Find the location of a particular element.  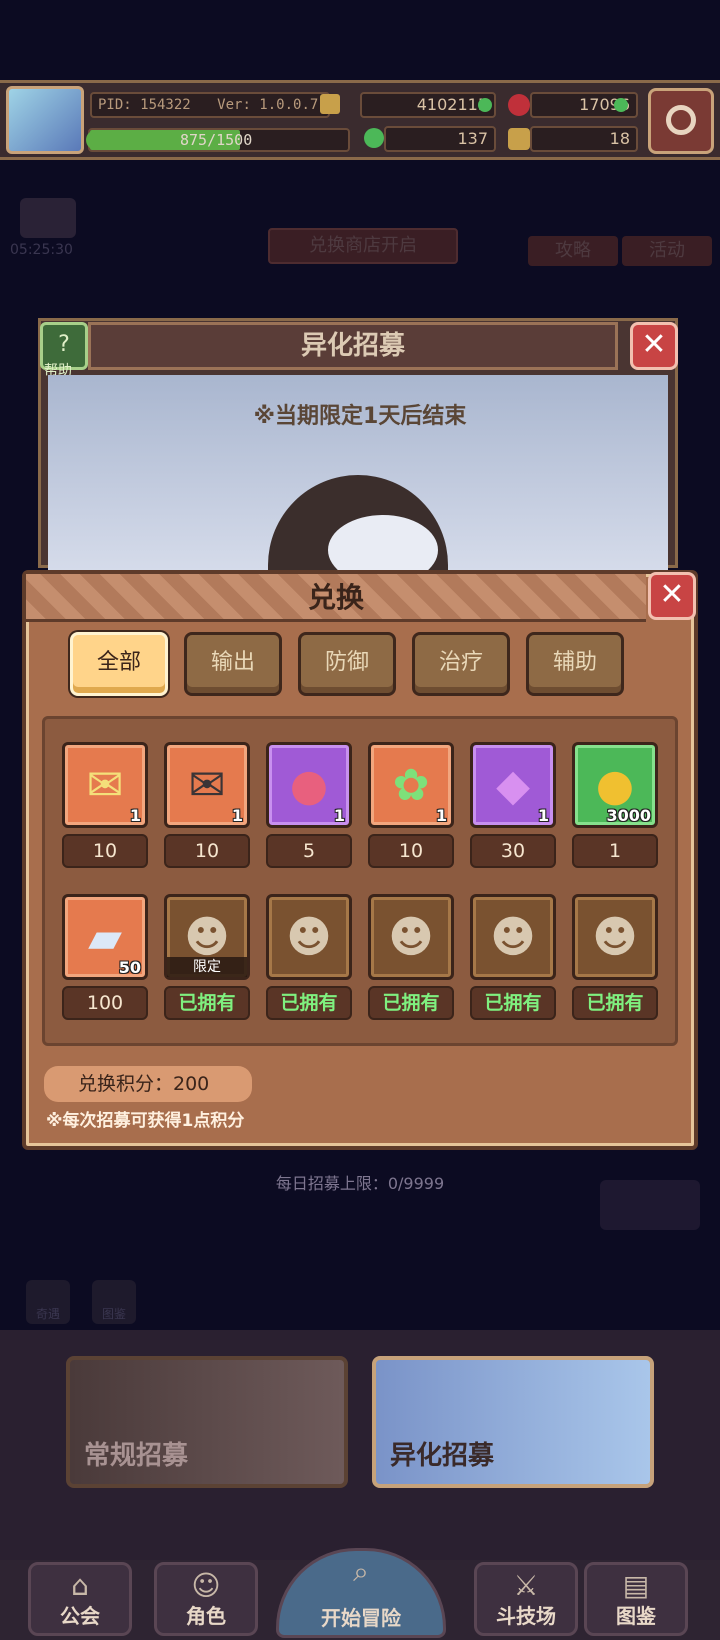

nav-label: 公会 is located at coordinates (80, 1616).